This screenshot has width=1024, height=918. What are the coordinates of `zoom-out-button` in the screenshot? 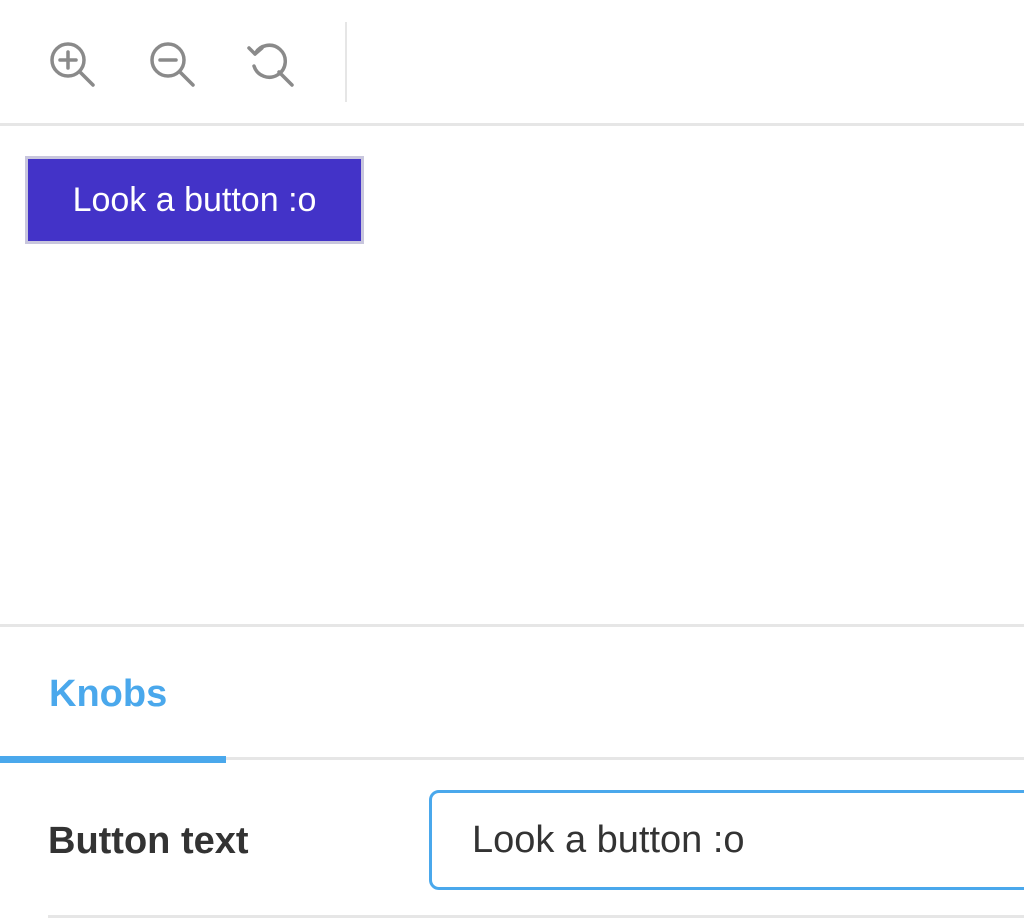 It's located at (172, 64).